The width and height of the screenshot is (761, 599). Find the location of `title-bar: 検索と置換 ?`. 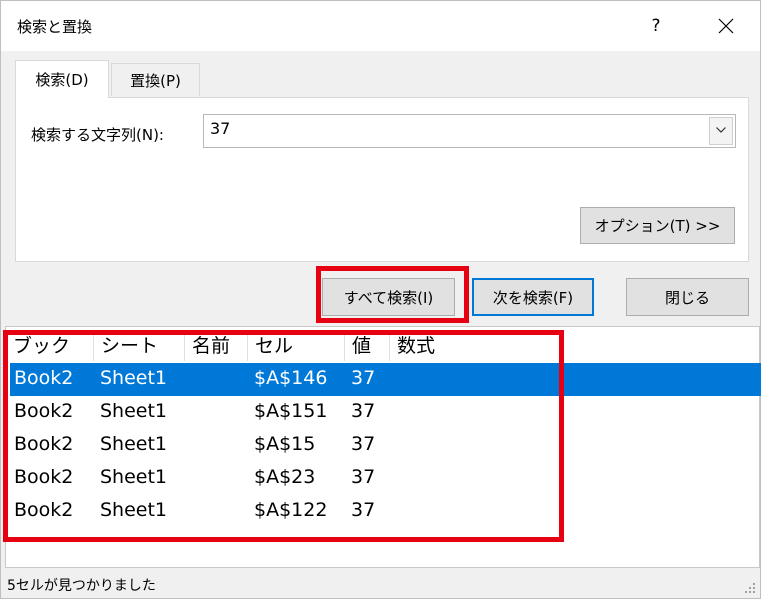

title-bar: 検索と置換 ? is located at coordinates (380, 26).